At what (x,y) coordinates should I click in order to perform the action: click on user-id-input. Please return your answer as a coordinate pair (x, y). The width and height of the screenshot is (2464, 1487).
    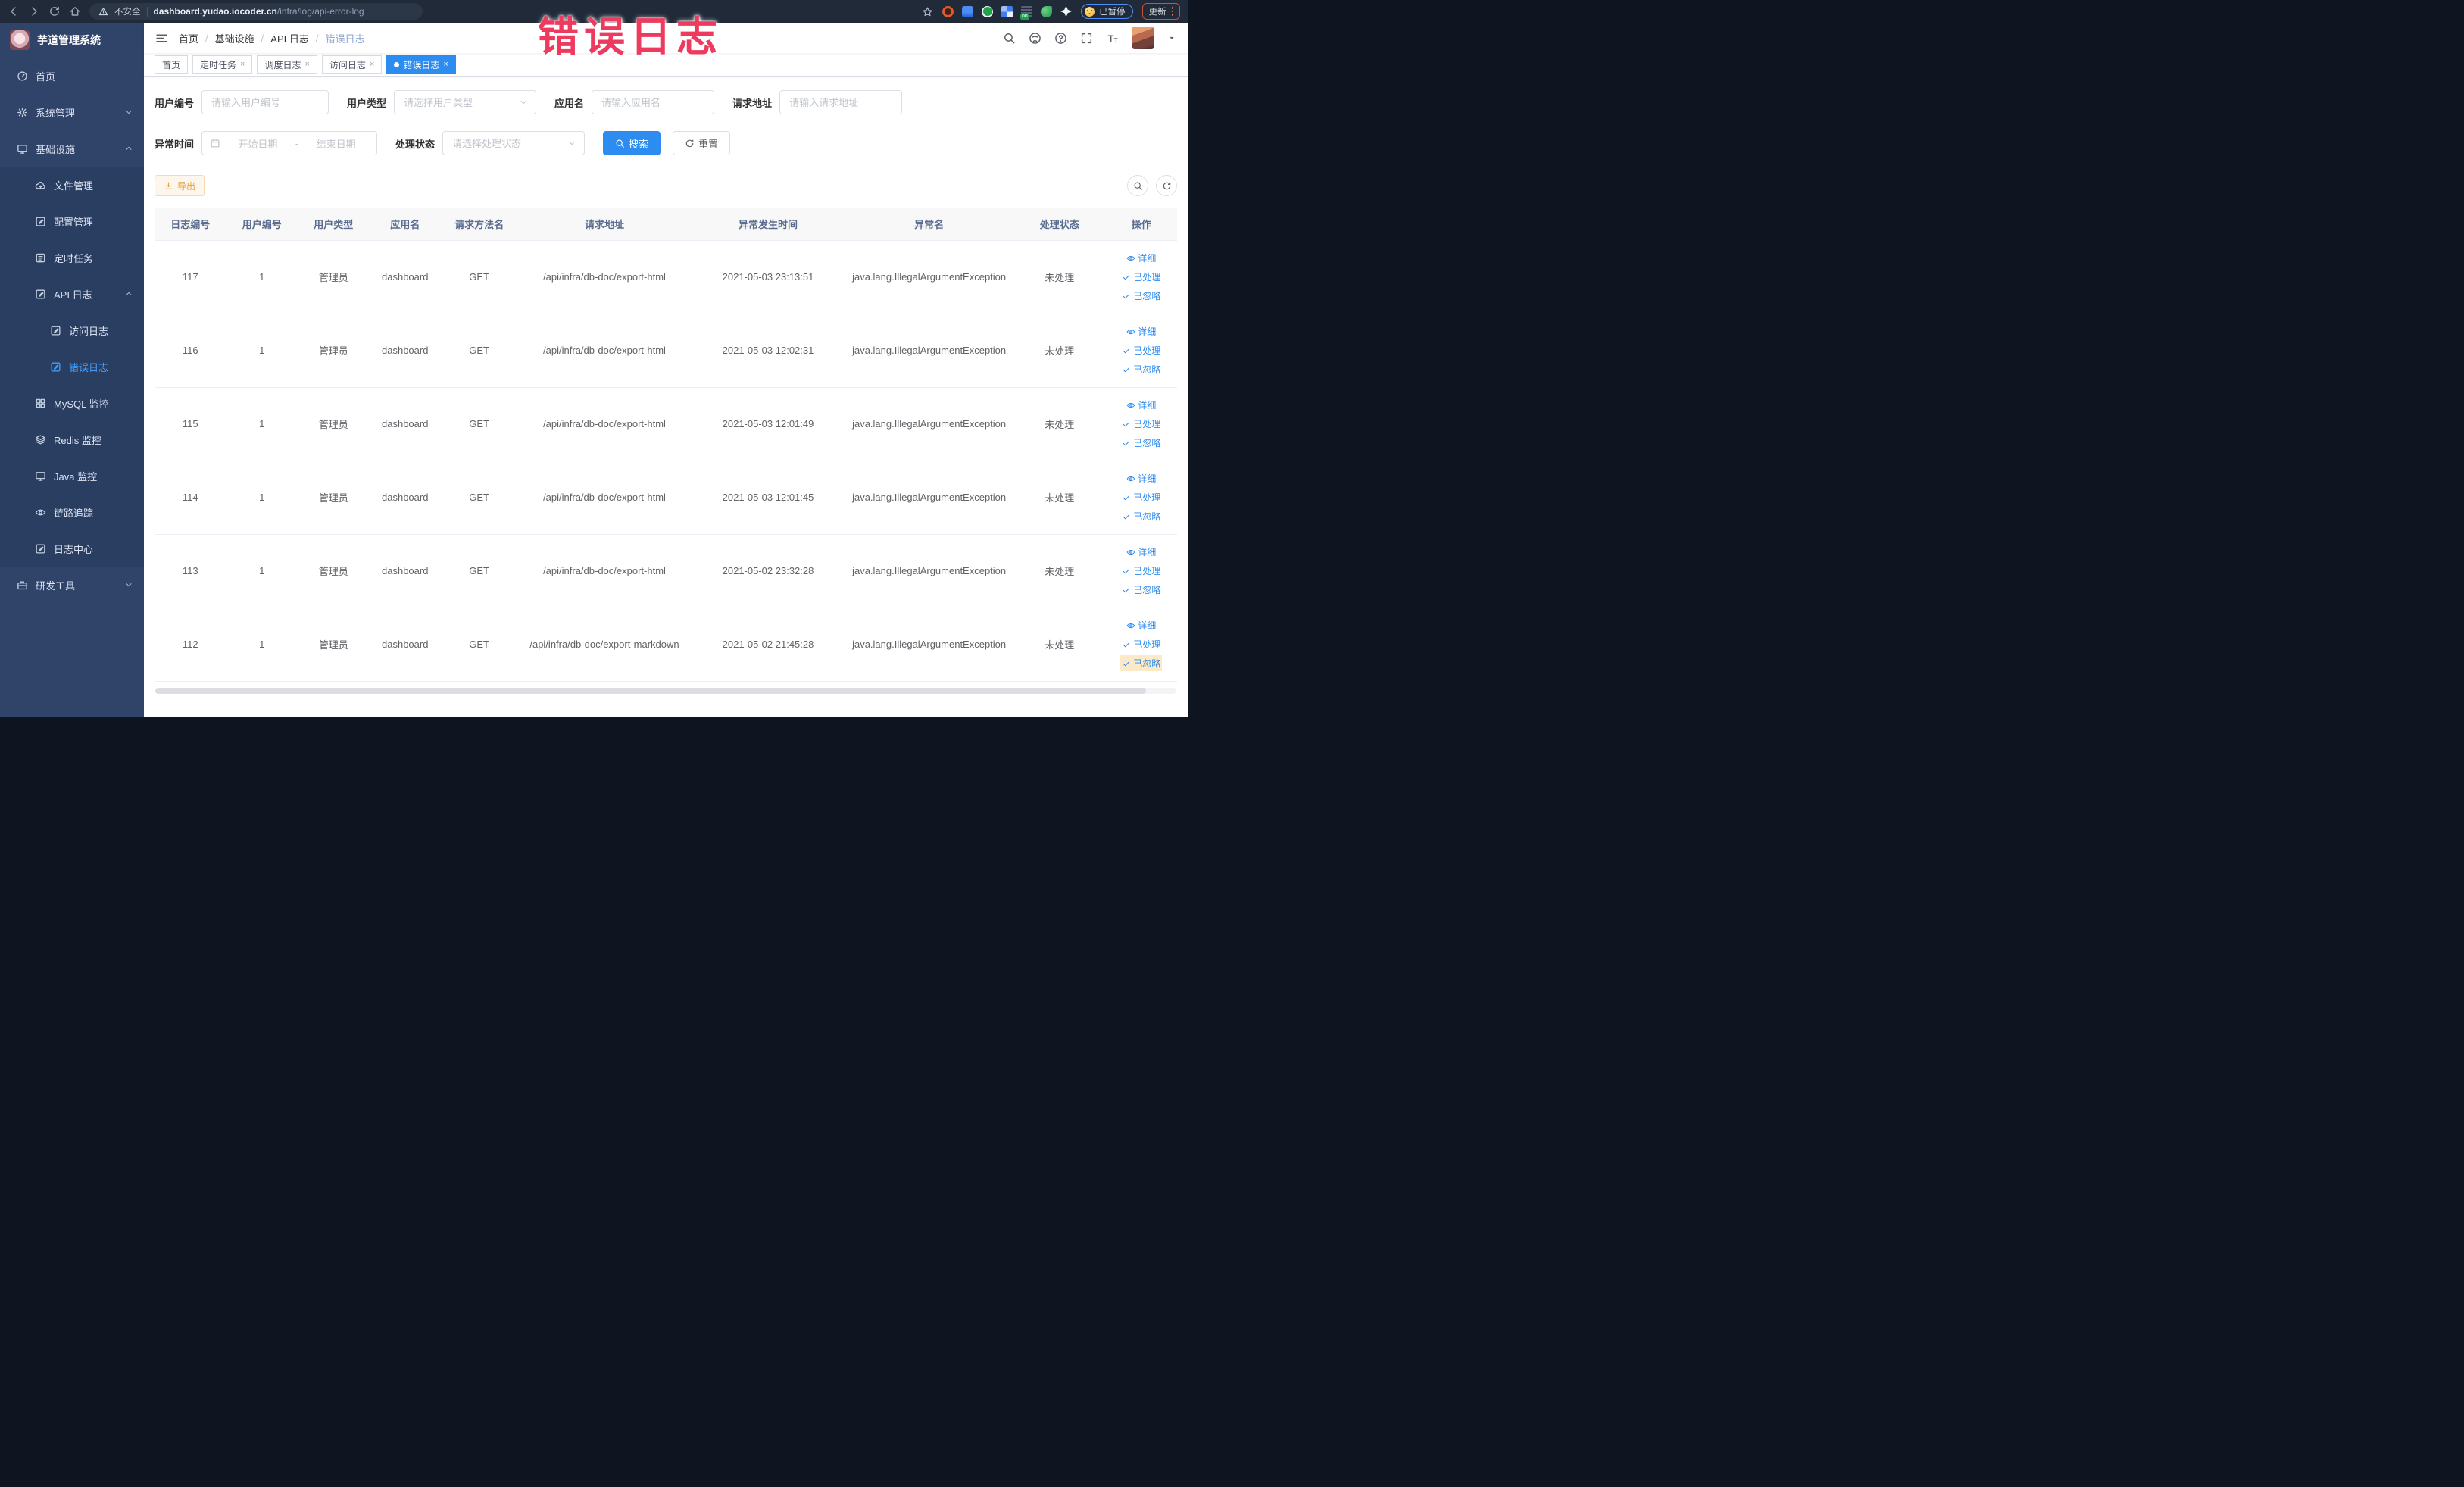
    Looking at the image, I should click on (265, 102).